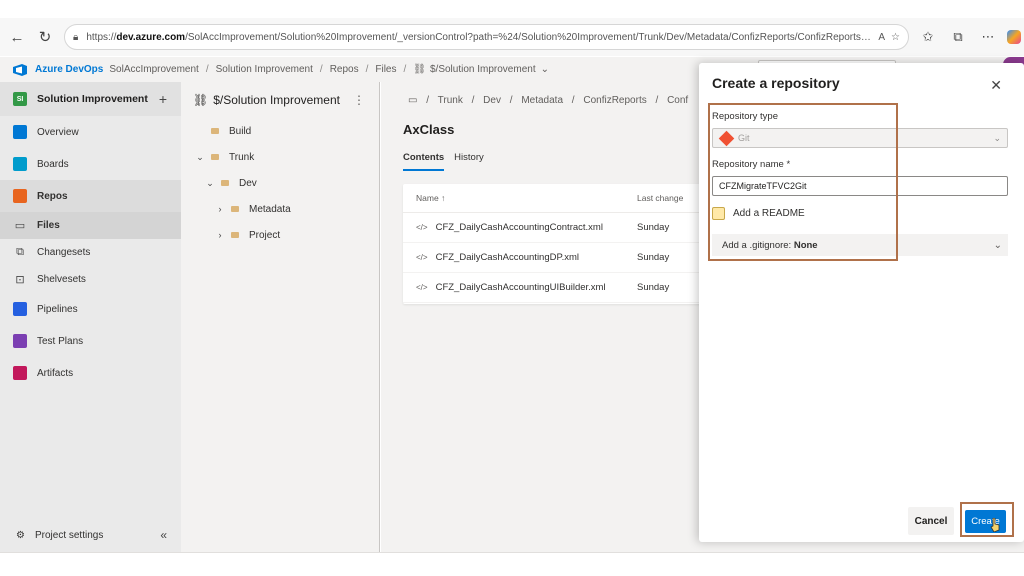  What do you see at coordinates (385, 69) in the screenshot?
I see `breadcrumb-files: Files` at bounding box center [385, 69].